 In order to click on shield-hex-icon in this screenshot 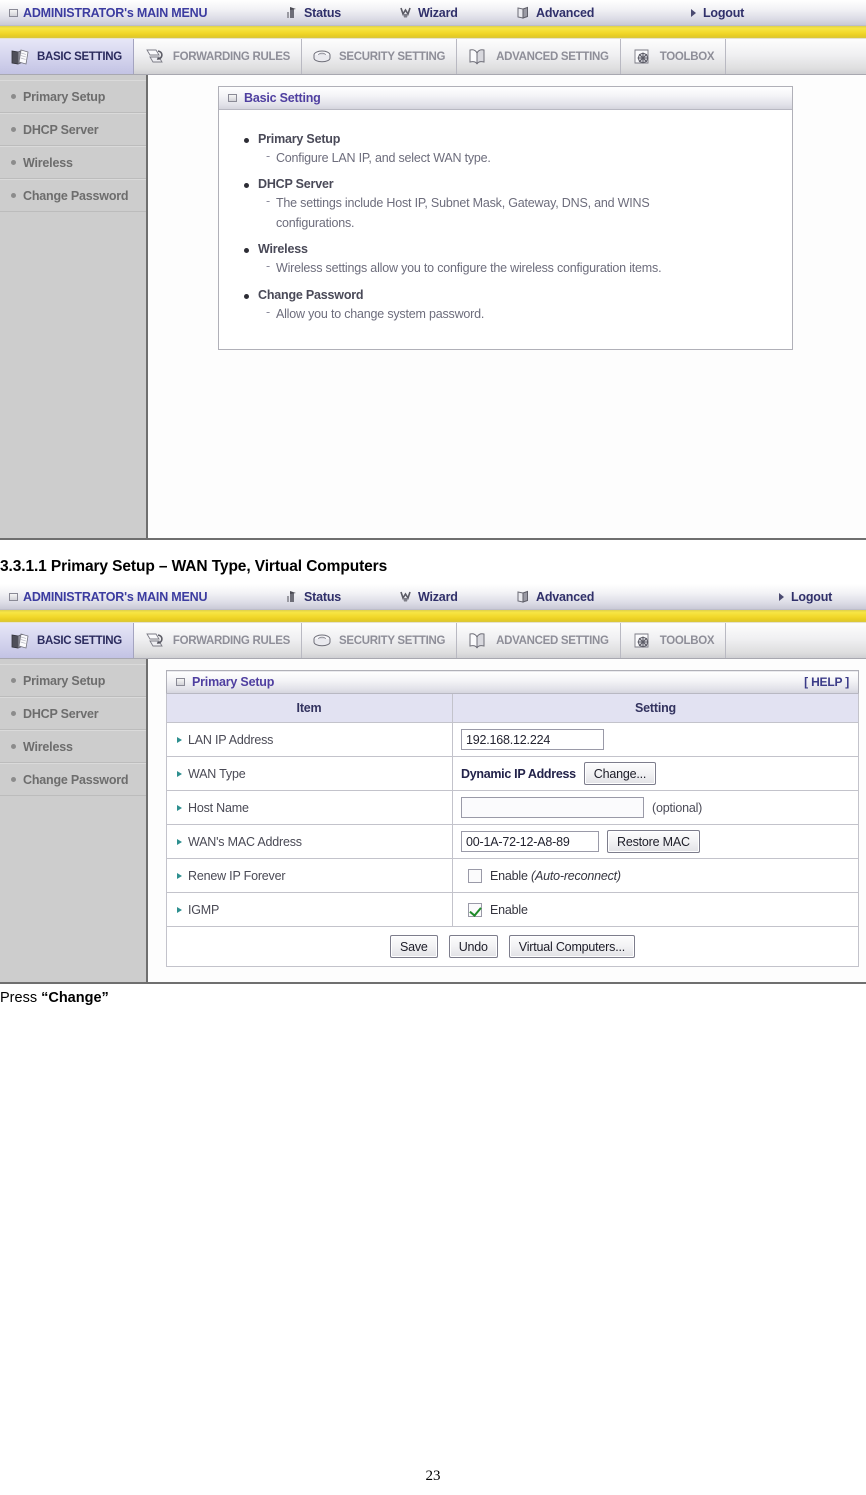, I will do `click(322, 57)`.